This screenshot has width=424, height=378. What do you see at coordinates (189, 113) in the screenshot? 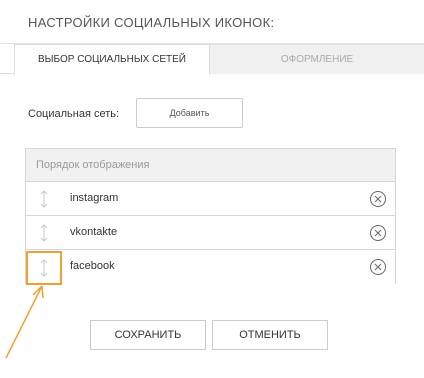
I see `add-button: Добавить` at bounding box center [189, 113].